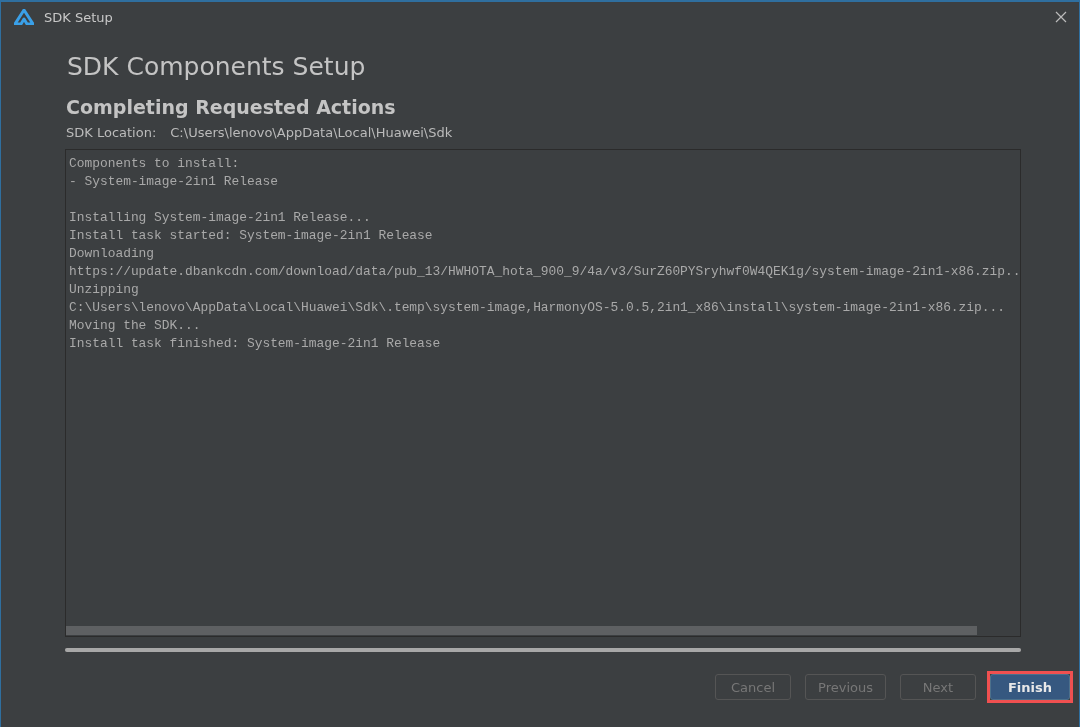  What do you see at coordinates (104, 290) in the screenshot?
I see `log-line: Unzipping` at bounding box center [104, 290].